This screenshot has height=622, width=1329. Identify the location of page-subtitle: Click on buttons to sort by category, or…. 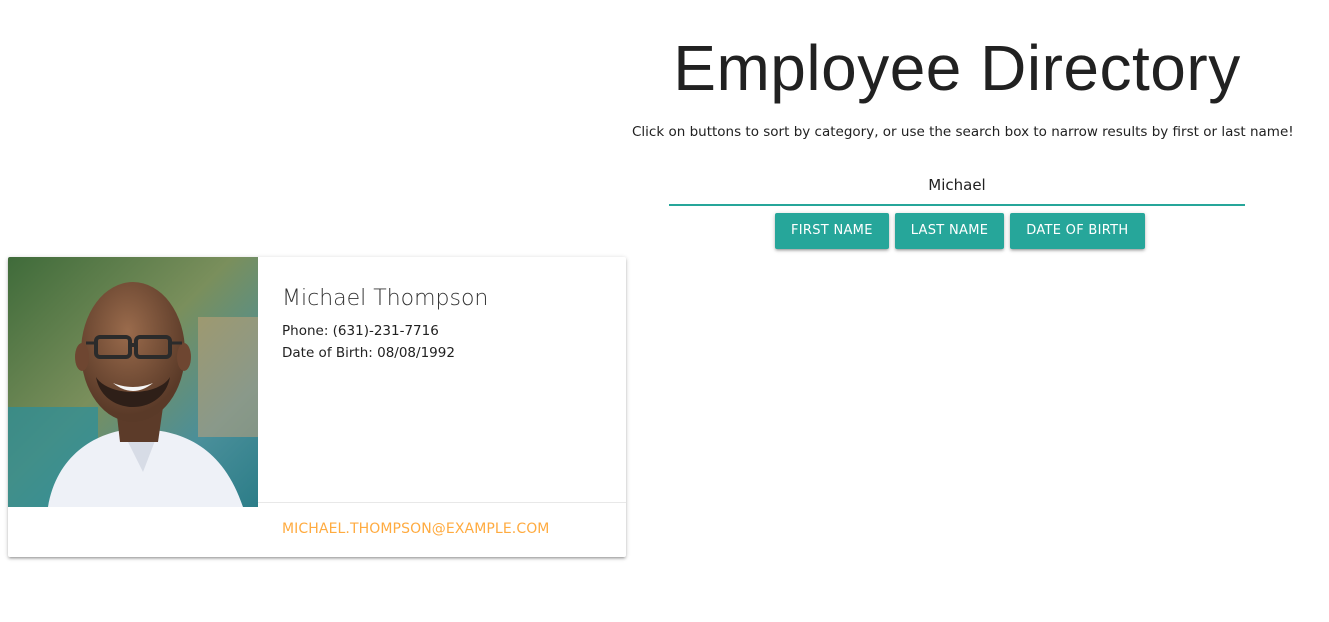
(963, 132).